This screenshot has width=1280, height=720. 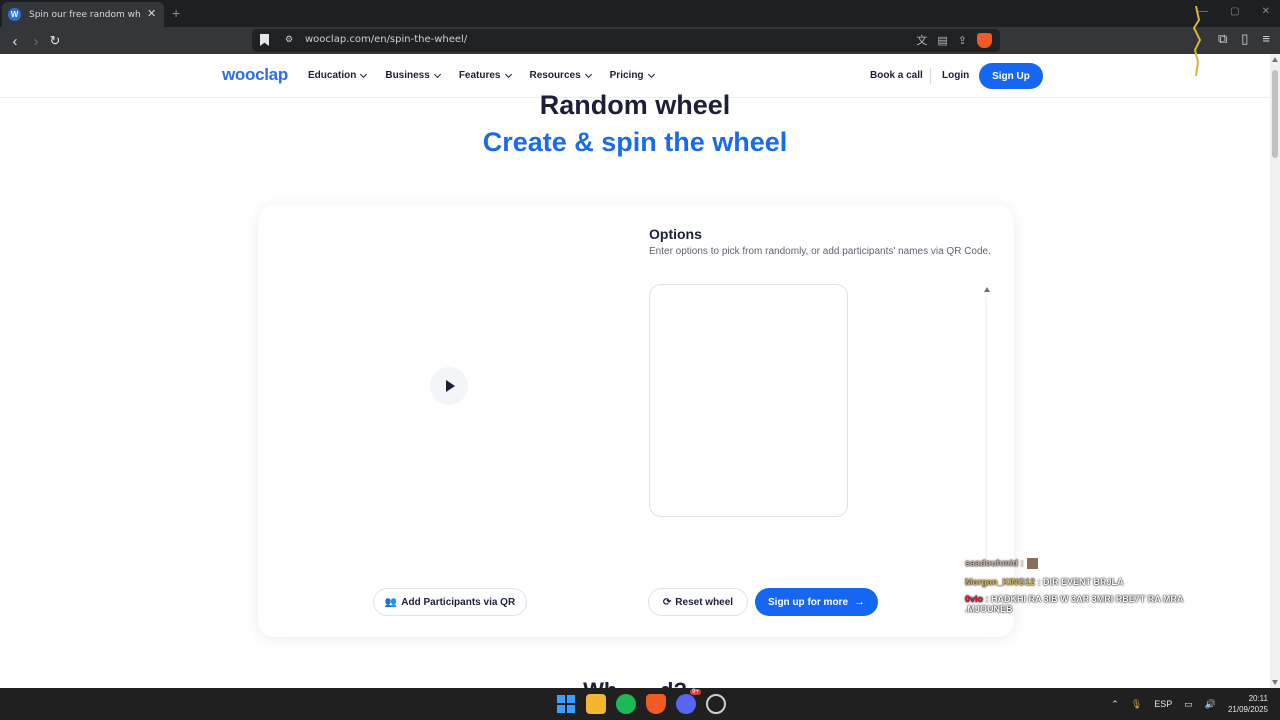 What do you see at coordinates (1266, 11) in the screenshot?
I see `close-window-button: ✕` at bounding box center [1266, 11].